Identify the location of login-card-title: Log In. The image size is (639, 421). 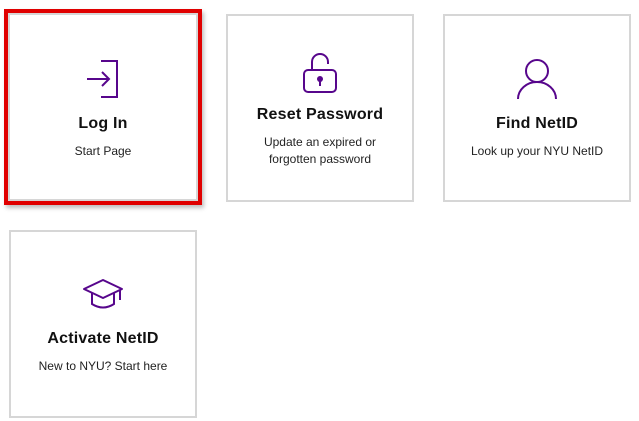
(103, 123).